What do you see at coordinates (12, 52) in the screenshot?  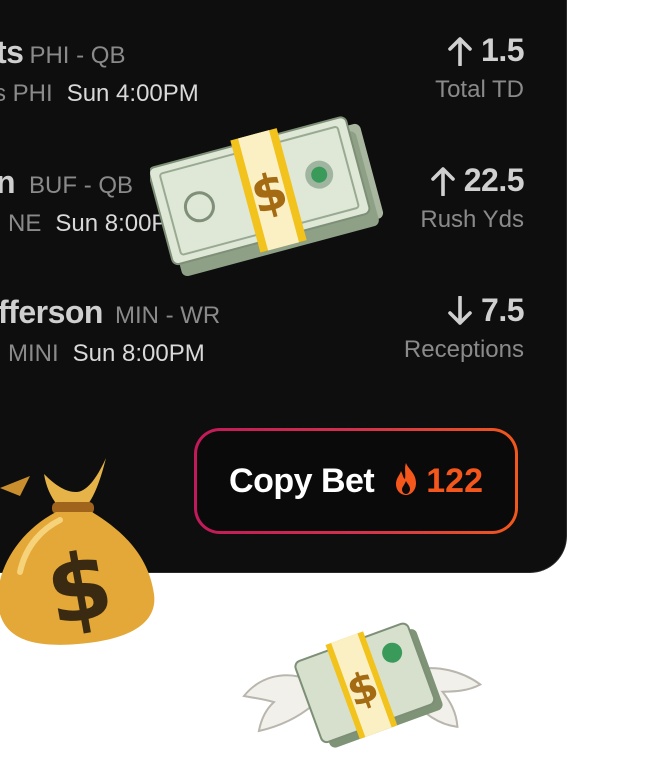 I see `player-name: ts` at bounding box center [12, 52].